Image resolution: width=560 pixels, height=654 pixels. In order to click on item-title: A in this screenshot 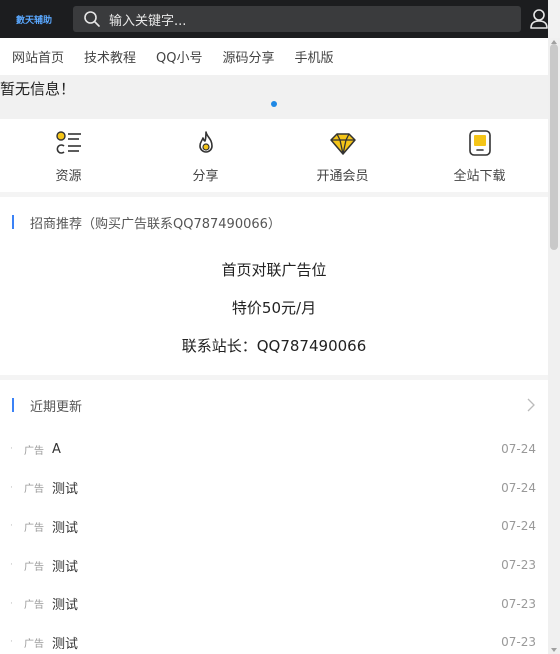, I will do `click(276, 449)`.